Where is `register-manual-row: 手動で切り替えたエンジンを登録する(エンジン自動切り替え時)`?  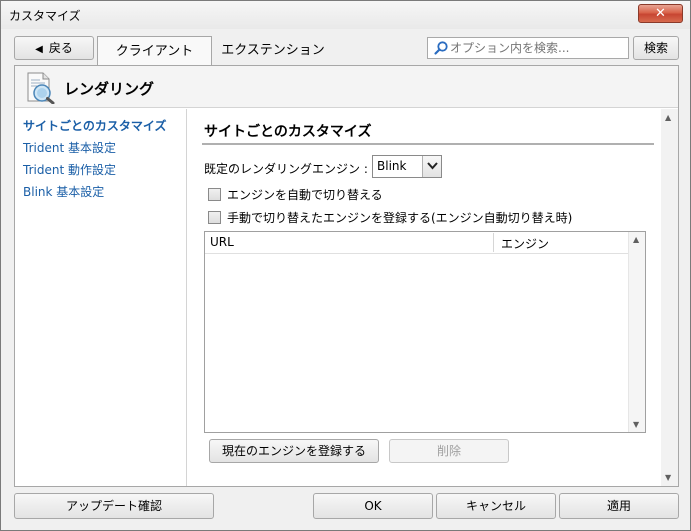 register-manual-row: 手動で切り替えたエンジンを登録する(エンジン自動切り替え時) is located at coordinates (390, 217).